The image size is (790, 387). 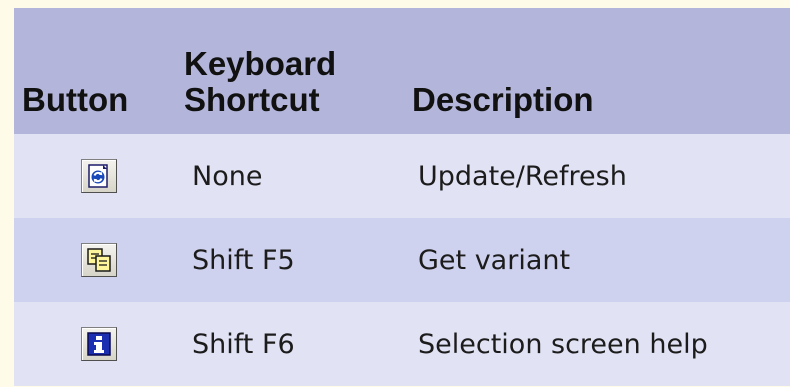 I want to click on get-variant-icon, so click(x=99, y=260).